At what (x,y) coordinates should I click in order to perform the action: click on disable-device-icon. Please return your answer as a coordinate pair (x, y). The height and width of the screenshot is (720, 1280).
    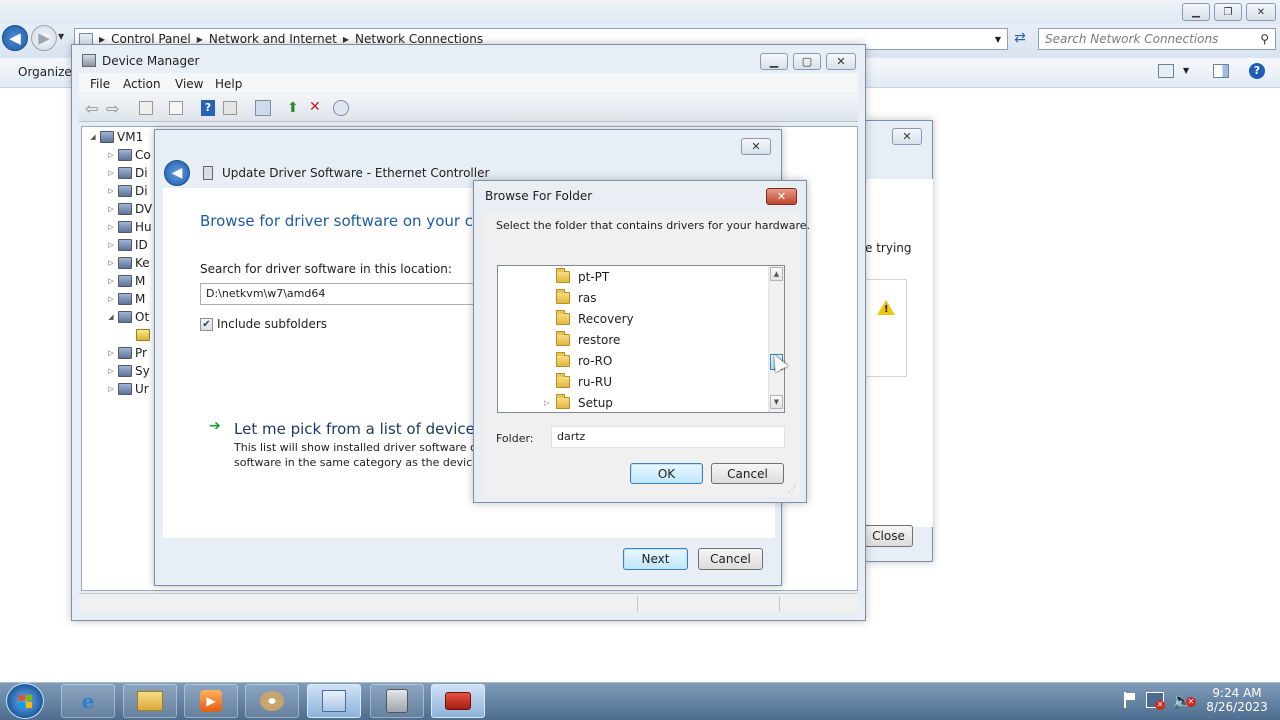
    Looking at the image, I should click on (341, 108).